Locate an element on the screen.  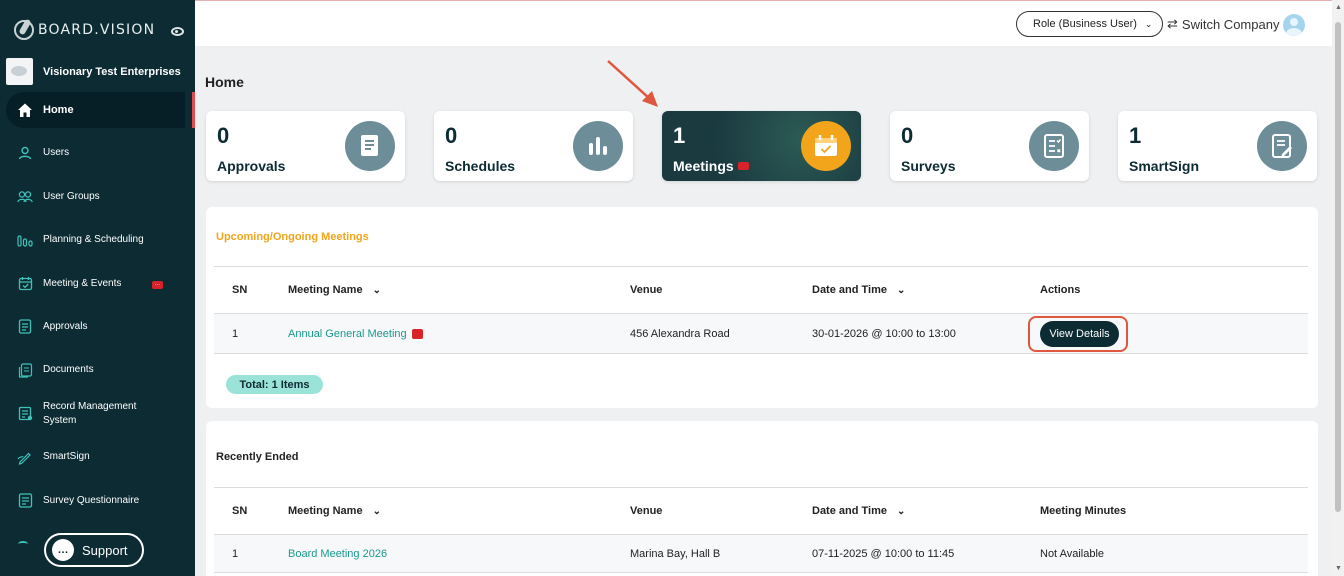
card-smartsign: 1 SmartSign is located at coordinates (1217, 146).